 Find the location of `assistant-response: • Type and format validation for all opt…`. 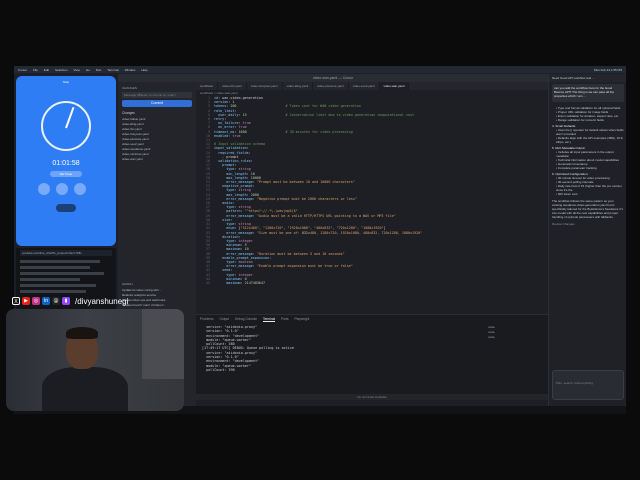

assistant-response: • Type and format validation for all opt… is located at coordinates (588, 166).